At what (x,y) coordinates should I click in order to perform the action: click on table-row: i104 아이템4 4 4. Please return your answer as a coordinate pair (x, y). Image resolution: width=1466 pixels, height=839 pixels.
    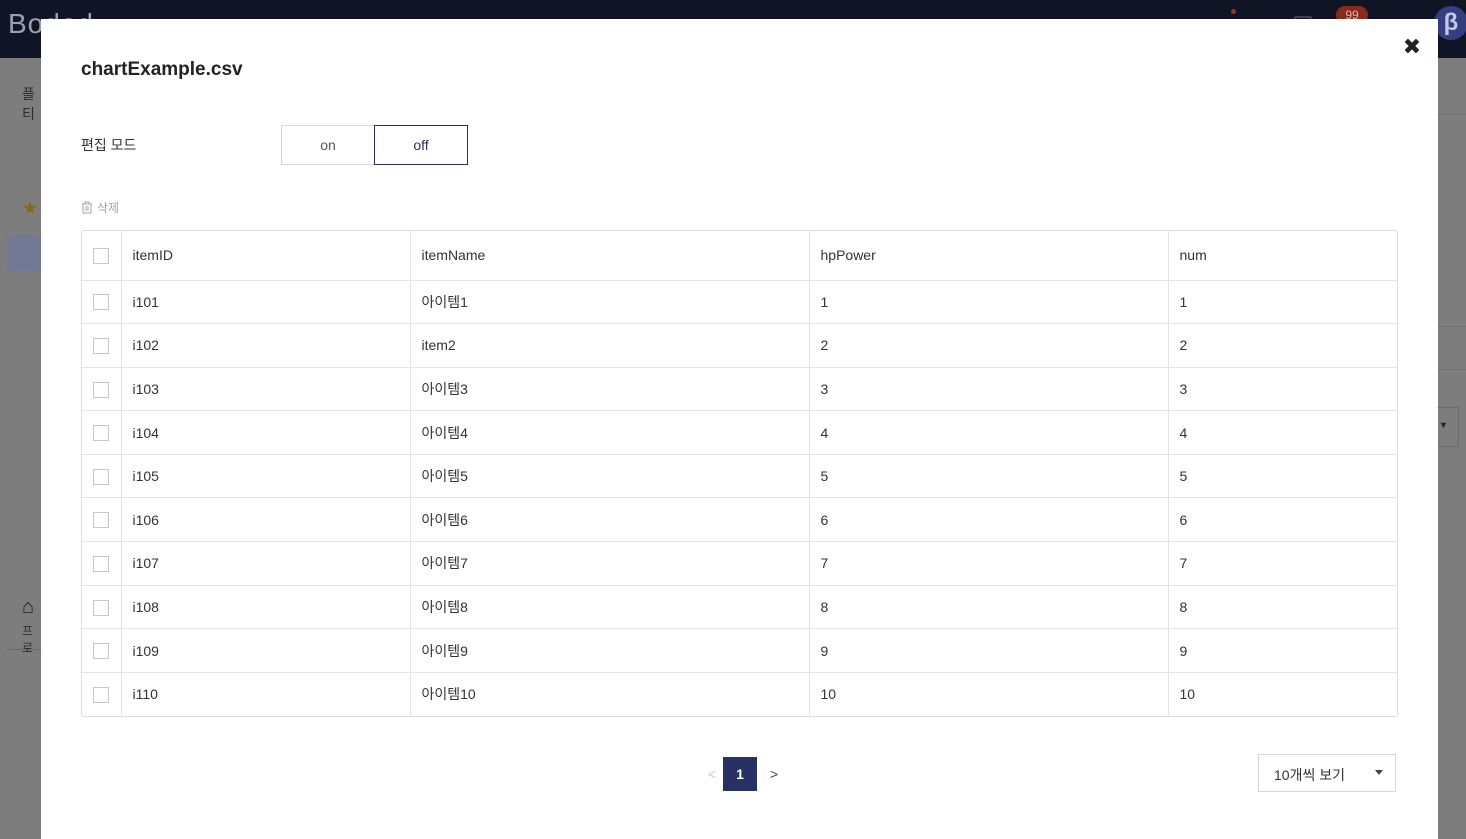
    Looking at the image, I should click on (739, 432).